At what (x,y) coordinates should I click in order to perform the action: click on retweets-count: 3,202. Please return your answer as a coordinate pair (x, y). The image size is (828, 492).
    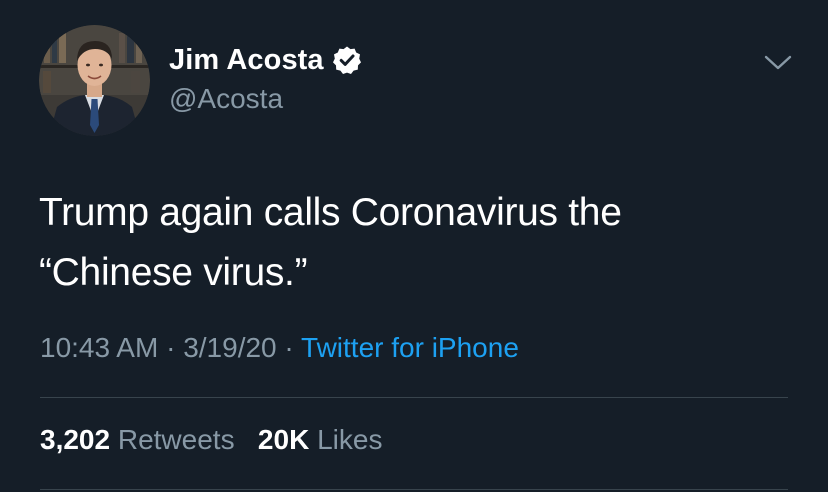
    Looking at the image, I should click on (75, 439).